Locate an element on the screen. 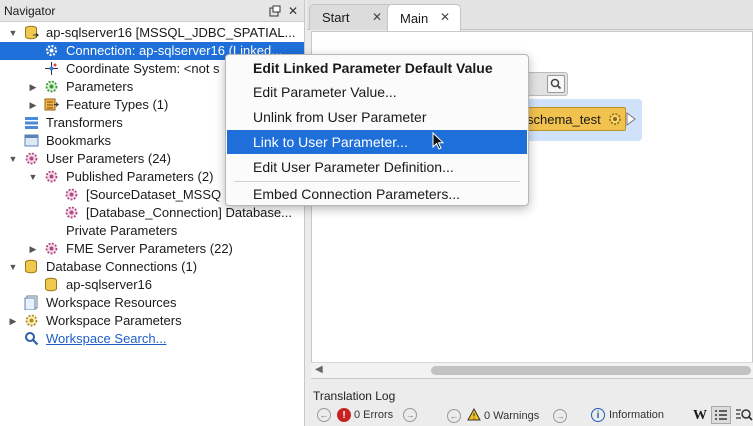  workspace-parameters-icon is located at coordinates (31, 320).